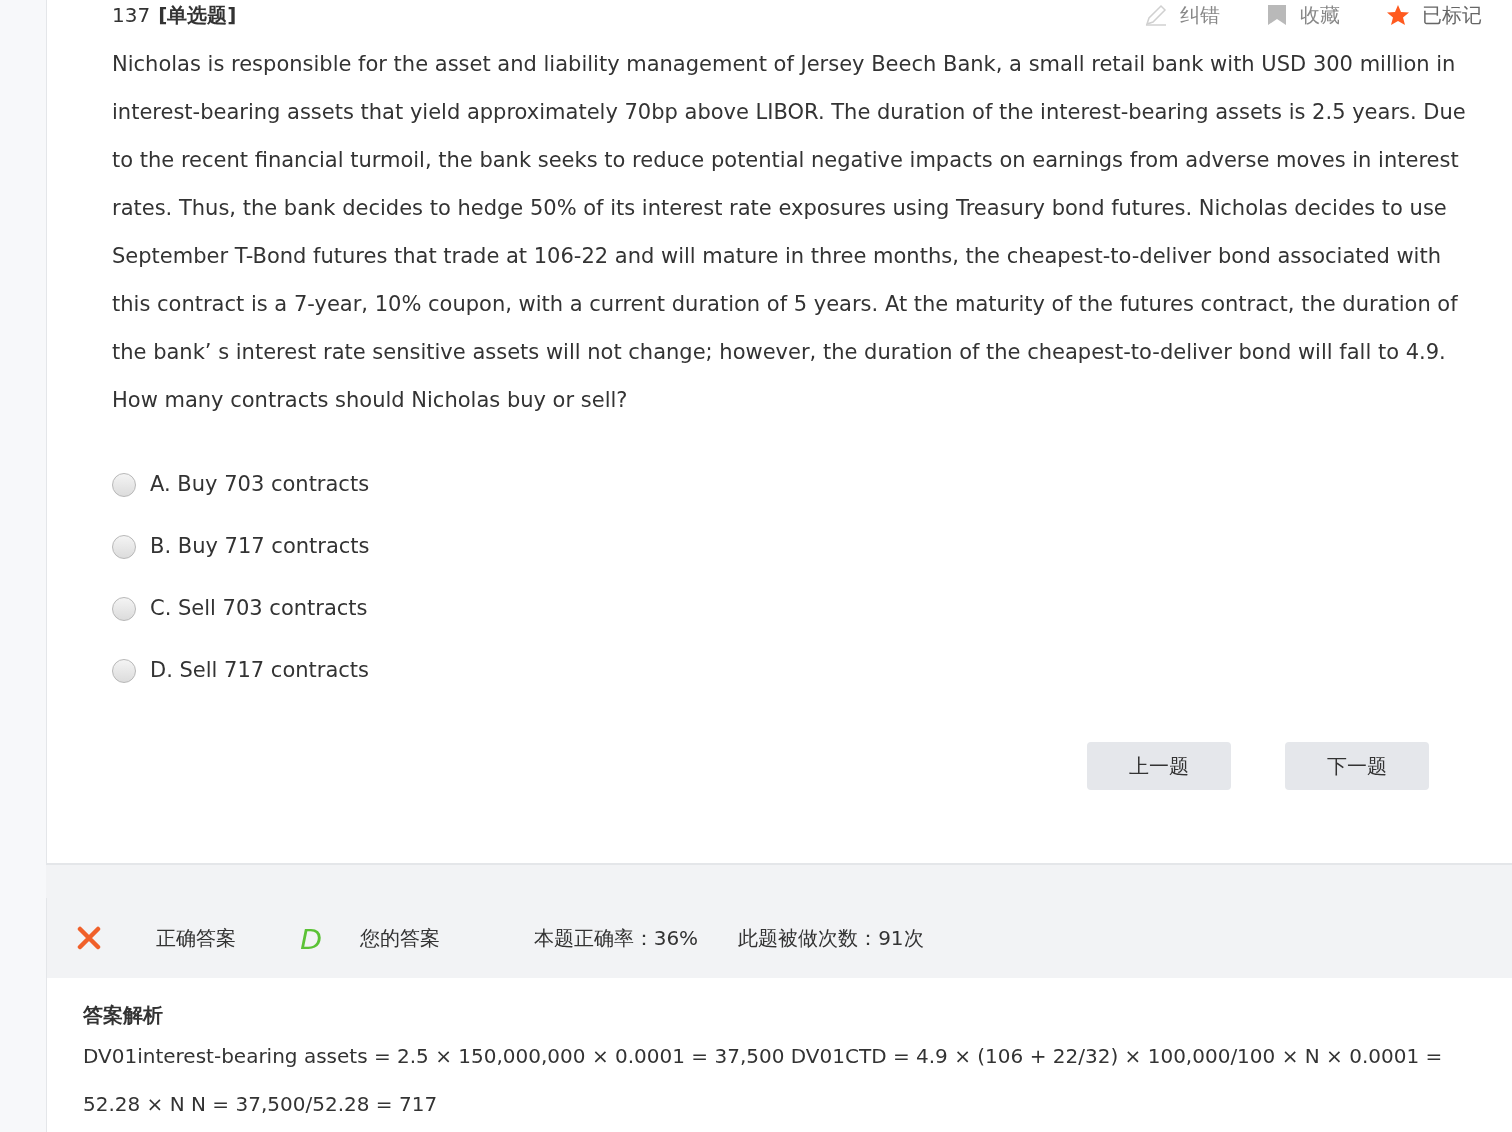  I want to click on explanation-text: DV01interest-bearing assets = 2.5 × 150,000,000 × 0.0001 = 37,500 DV01CTD = 4.9 × (106 + 22/32) × 100,000/100 × N × 0.0001 = 52.28 × N N = 37,500/52.28 = 717, so click(763, 1080).